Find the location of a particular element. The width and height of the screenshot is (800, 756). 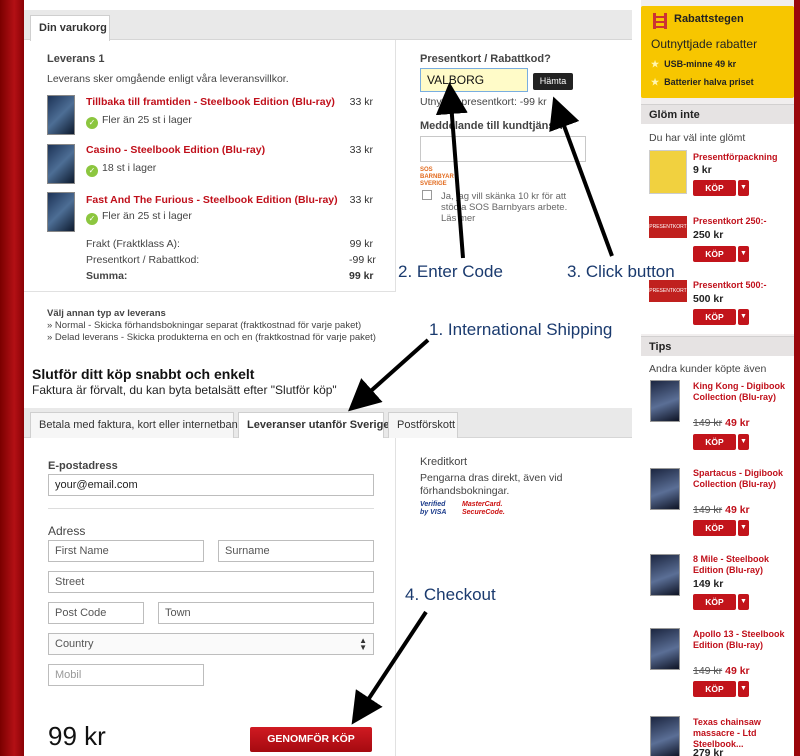

giftcard-value: -99 kr is located at coordinates (362, 260).